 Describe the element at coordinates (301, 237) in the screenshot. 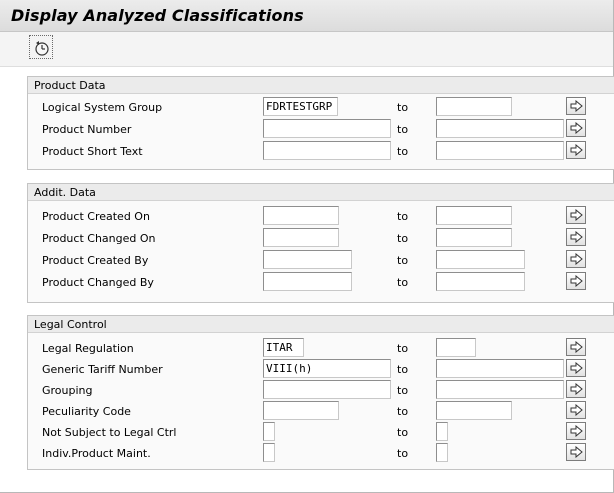

I see `product-changed-on-from-input` at that location.